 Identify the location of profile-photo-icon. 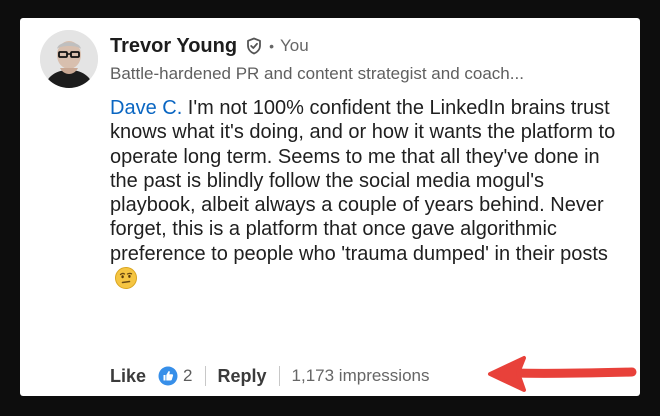
(69, 59).